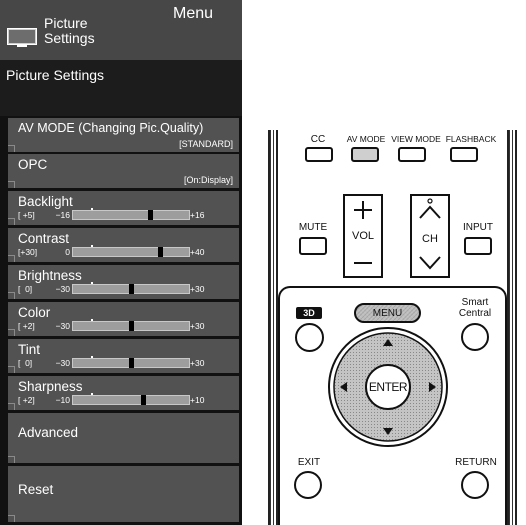  I want to click on channel-rocker: CH, so click(430, 236).